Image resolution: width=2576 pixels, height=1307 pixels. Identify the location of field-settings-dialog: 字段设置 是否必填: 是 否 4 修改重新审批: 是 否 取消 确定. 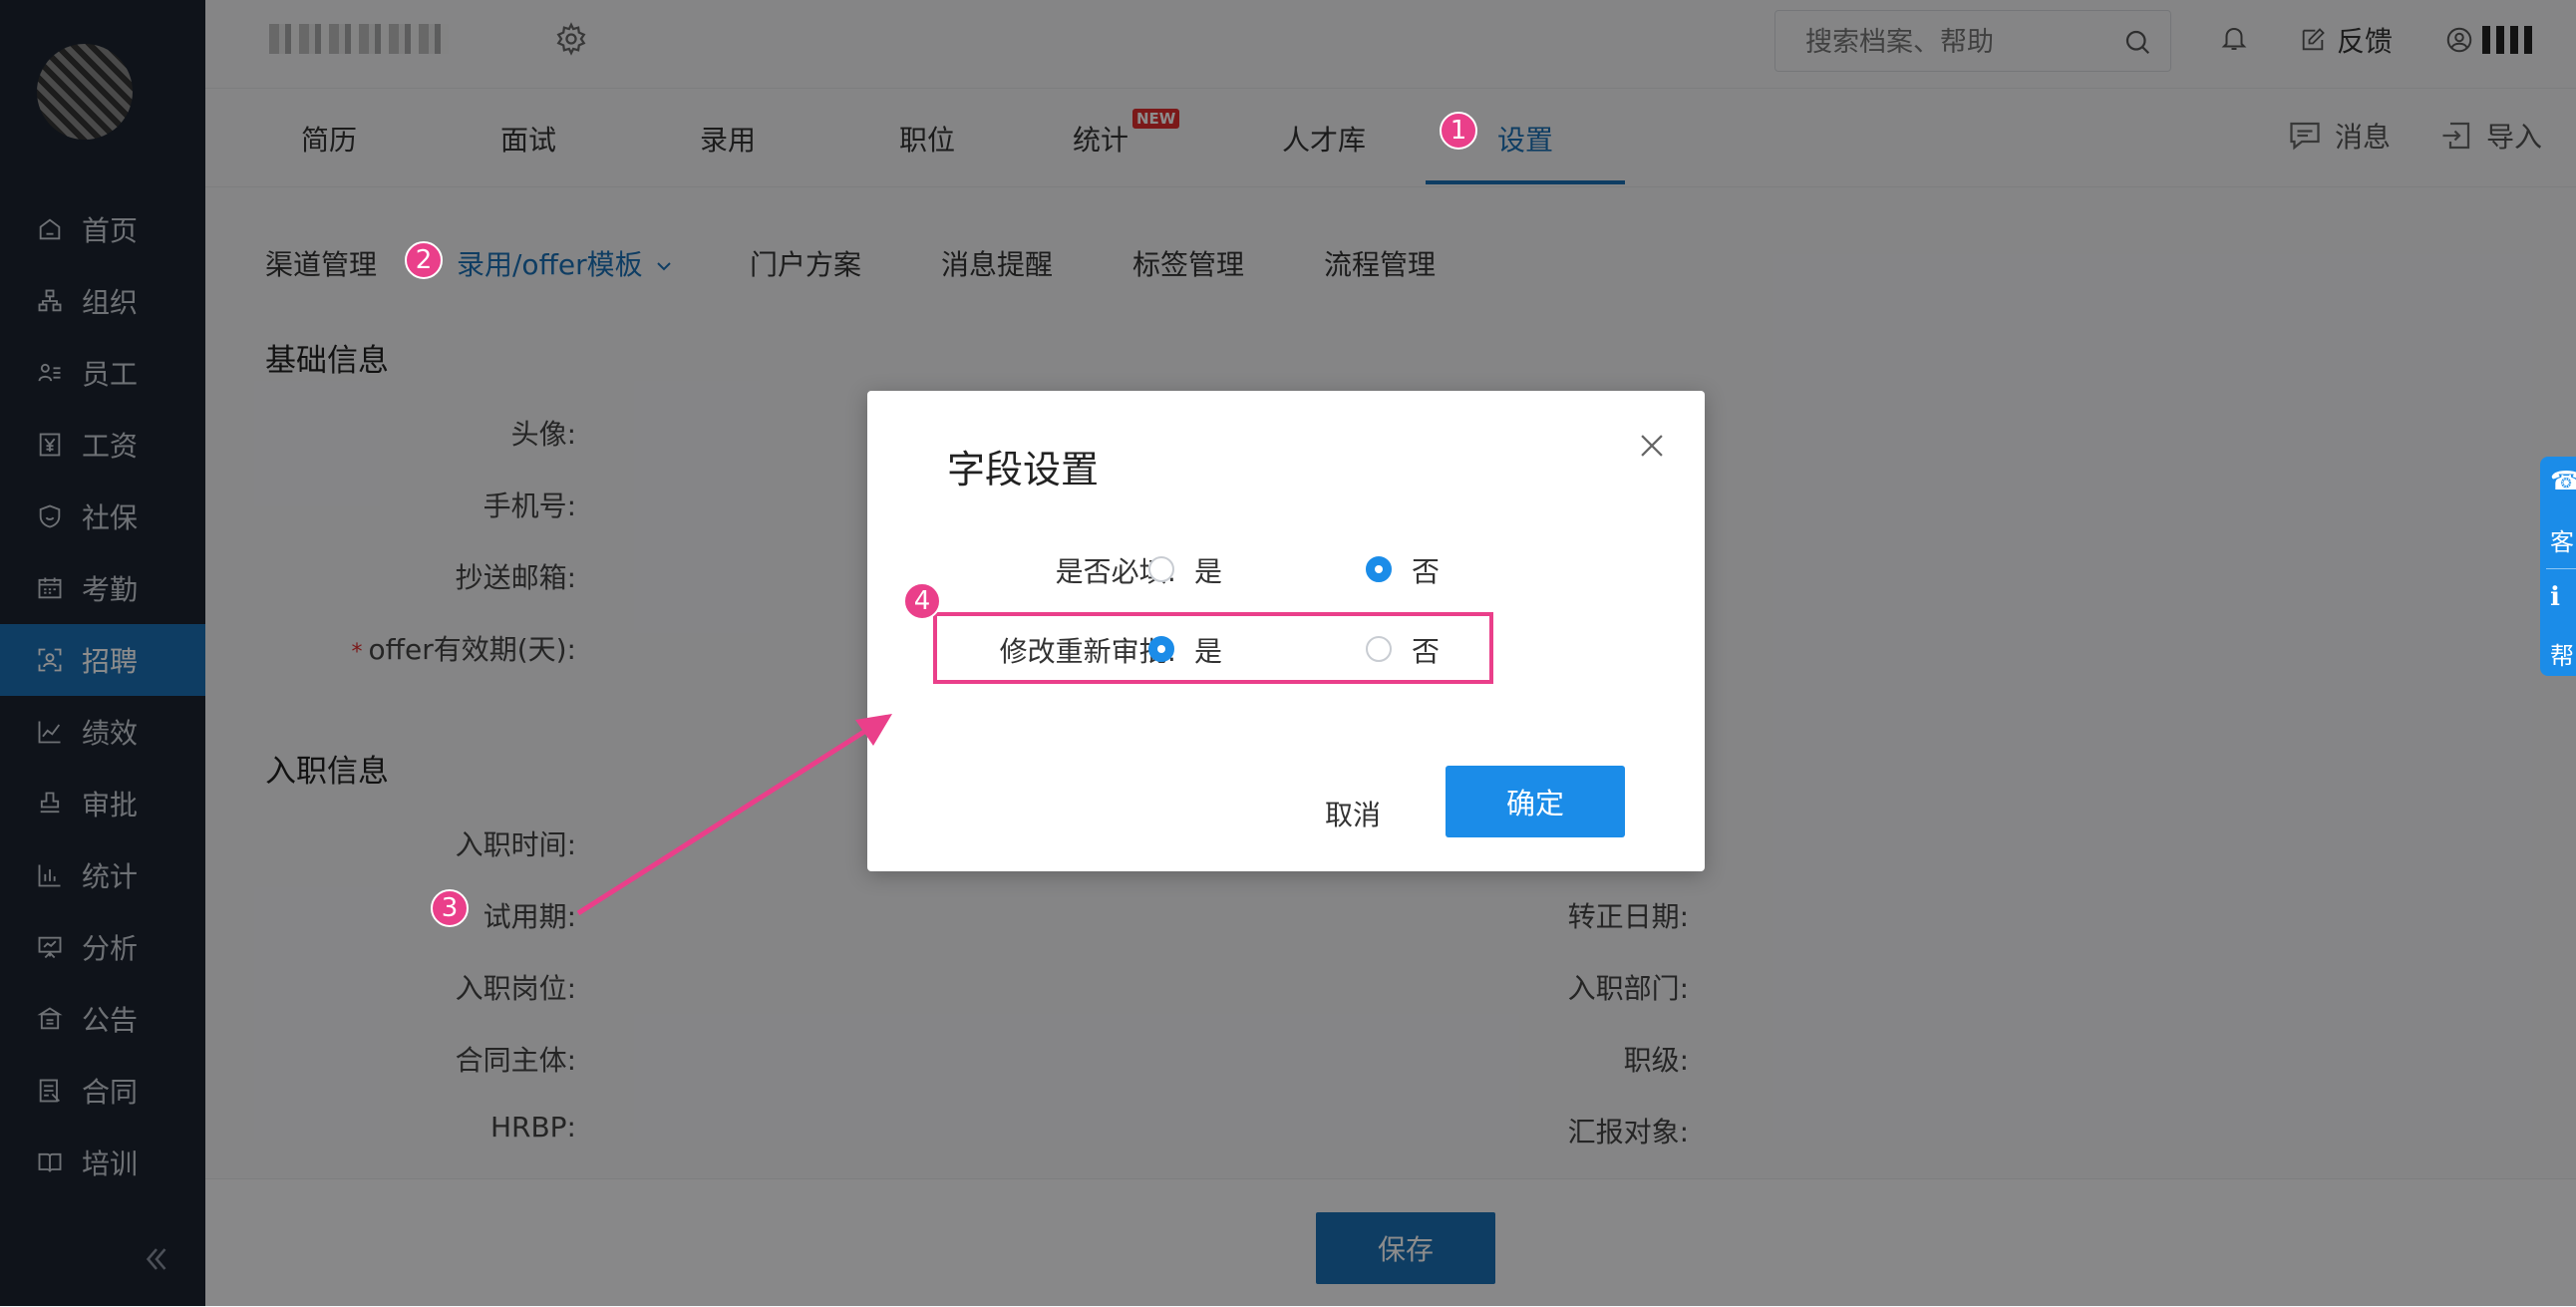
(1286, 631).